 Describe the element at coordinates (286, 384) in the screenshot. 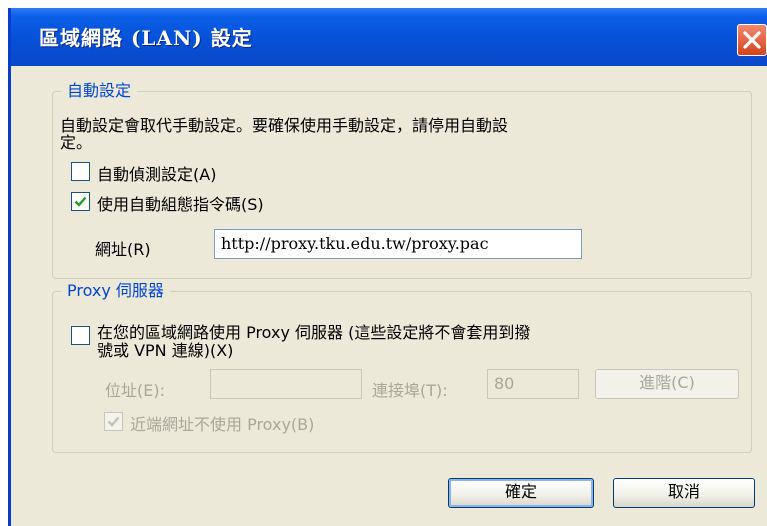

I see `proxy-address-input` at that location.